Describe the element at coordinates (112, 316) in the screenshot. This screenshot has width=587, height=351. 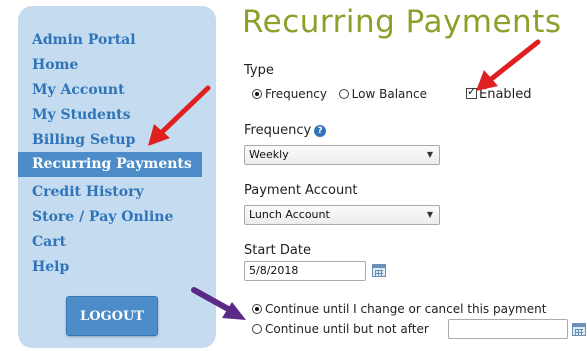
I see `logout-button: LOGOUT` at that location.